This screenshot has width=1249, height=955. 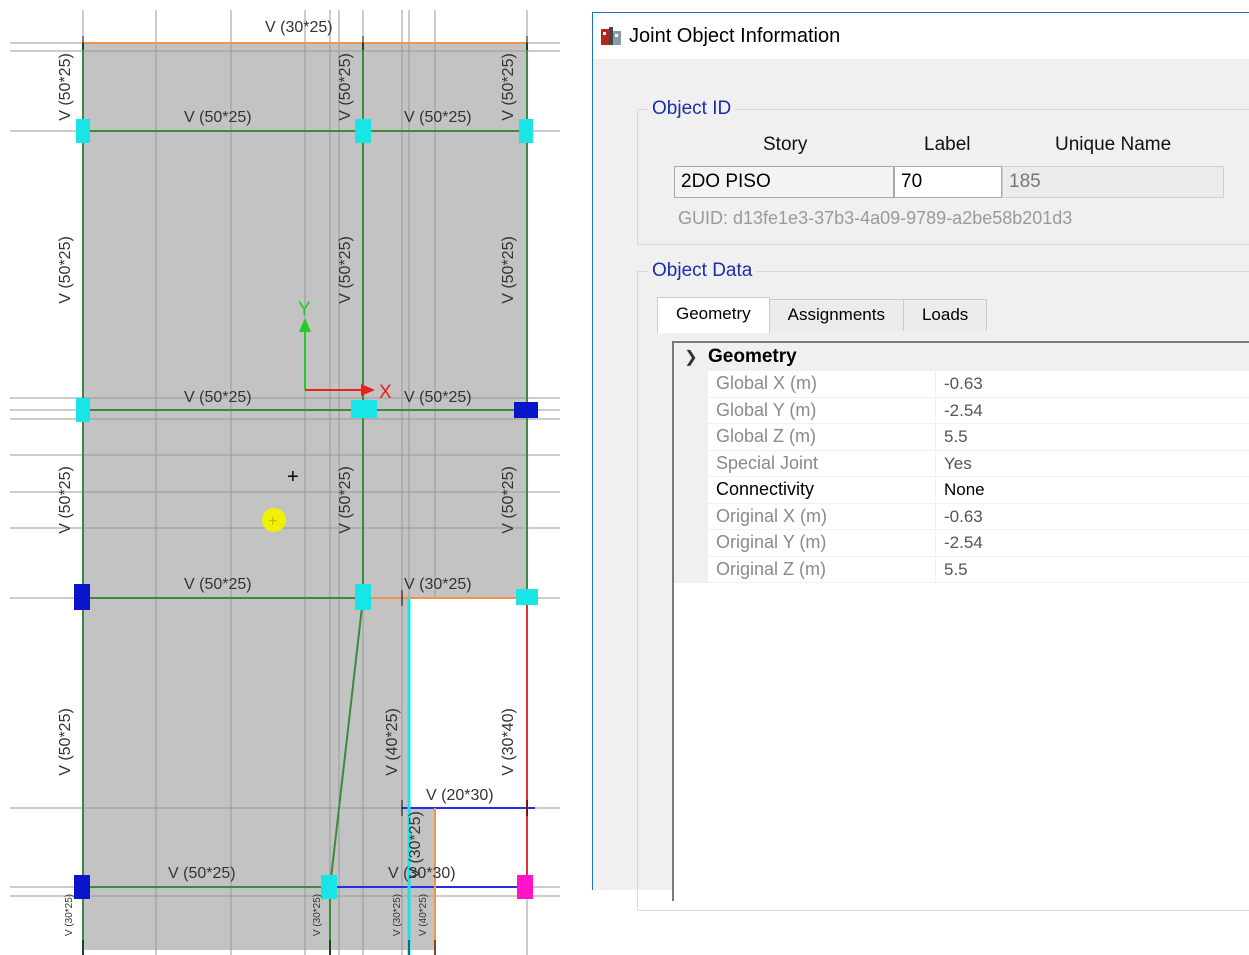 I want to click on tab-strip: Geometry Assignments Loads, so click(x=822, y=315).